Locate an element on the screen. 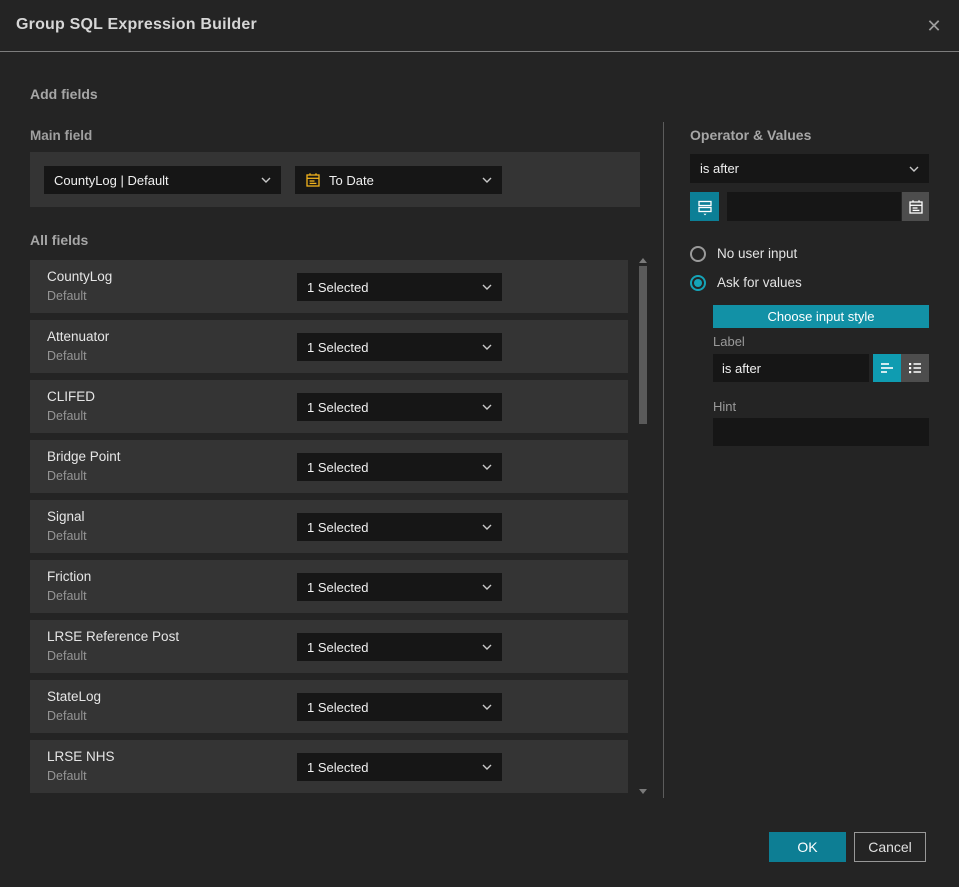 This screenshot has width=959, height=887. field-row: StateLog Default 1 Selected is located at coordinates (329, 706).